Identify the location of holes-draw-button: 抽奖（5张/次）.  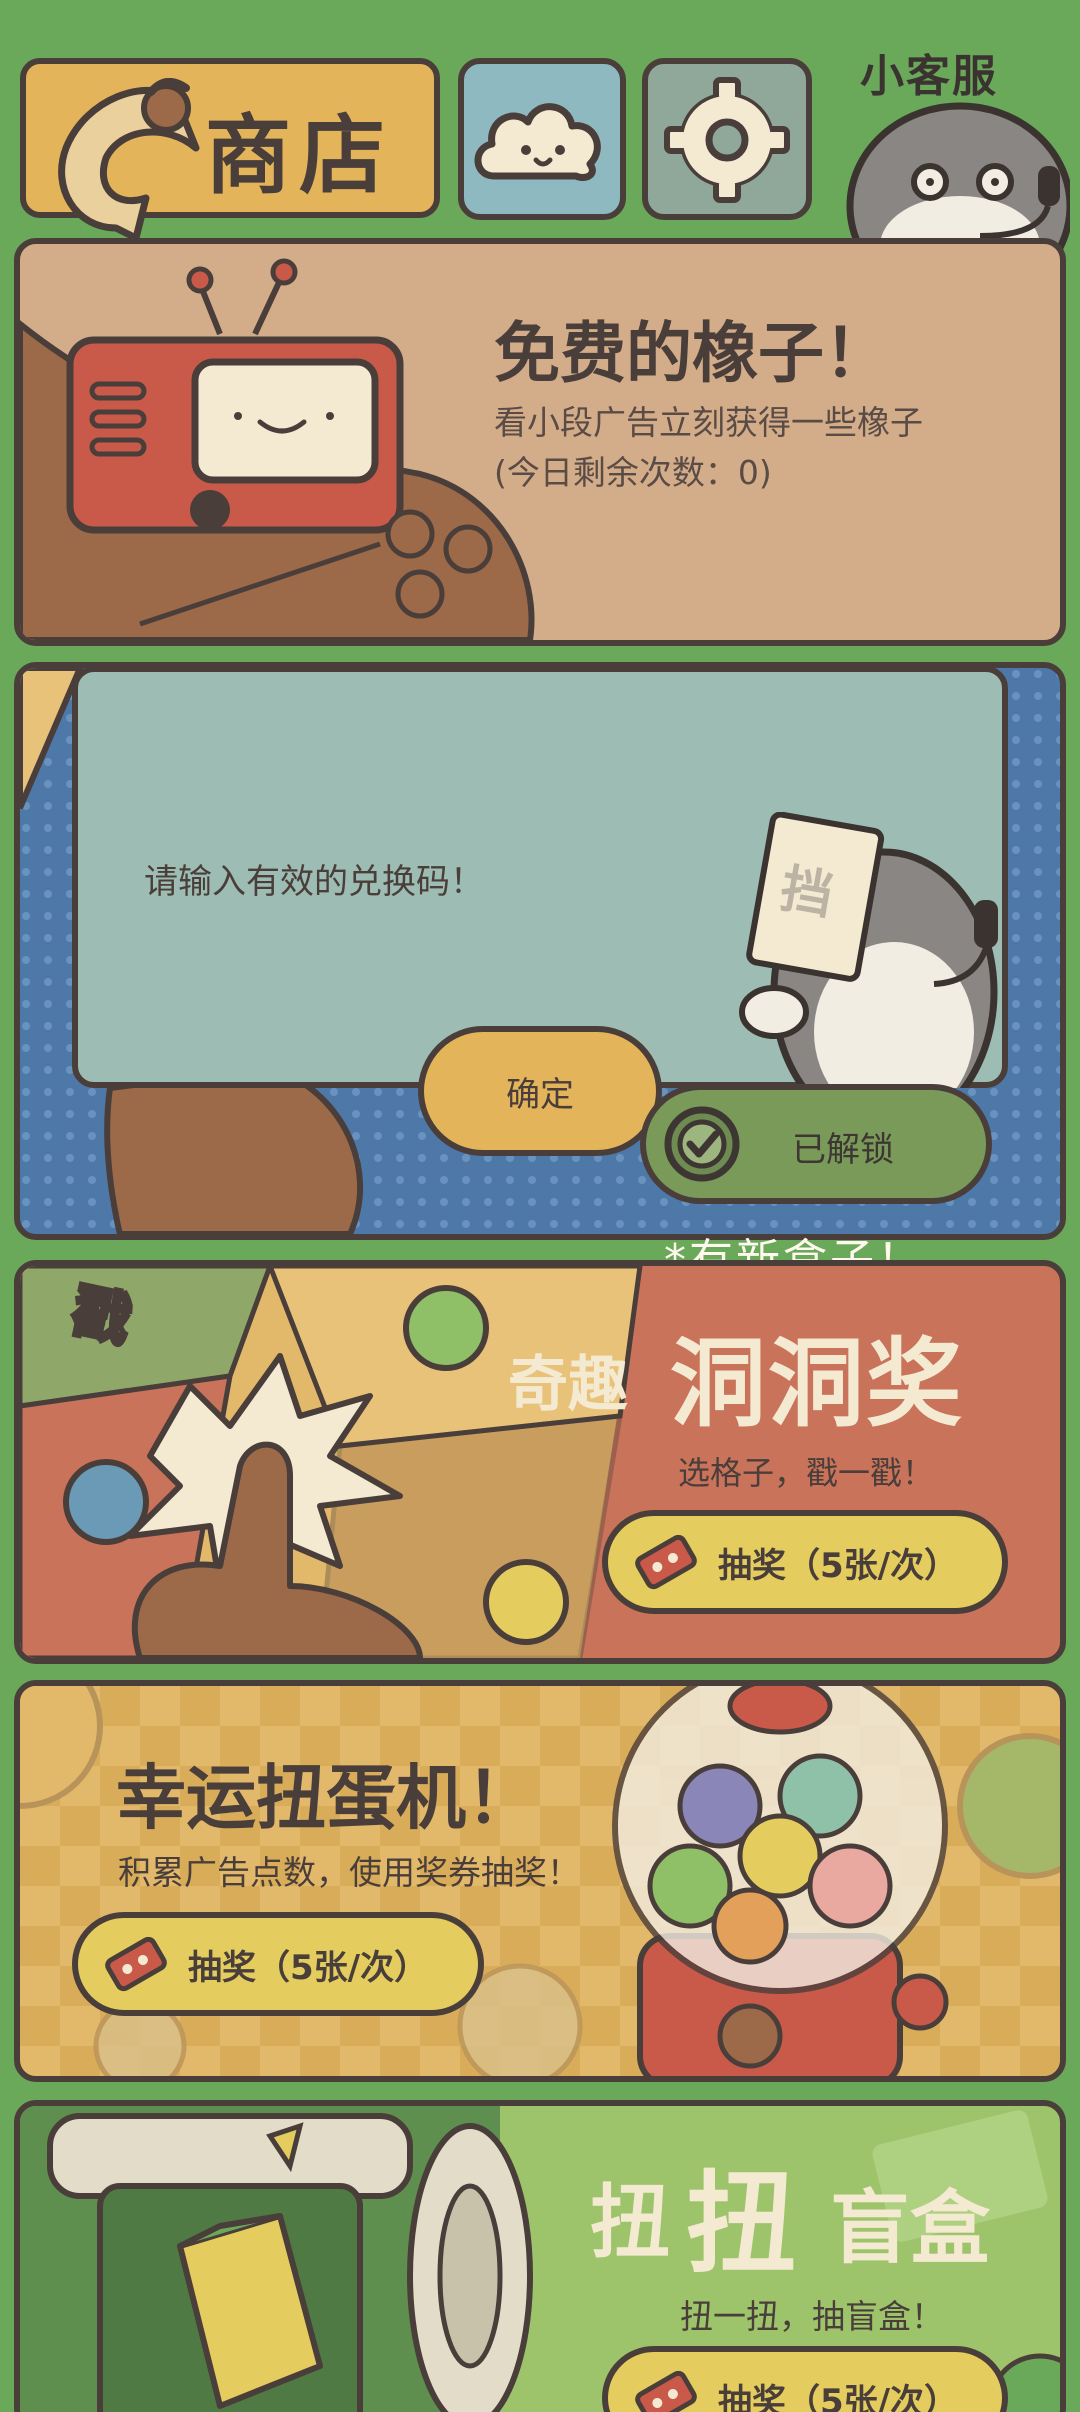
(805, 1562).